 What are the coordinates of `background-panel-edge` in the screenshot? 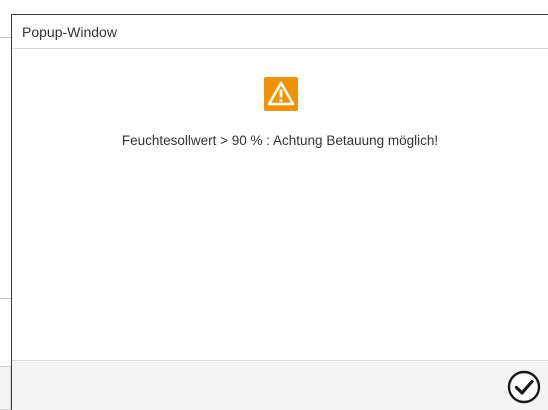 It's located at (5, 388).